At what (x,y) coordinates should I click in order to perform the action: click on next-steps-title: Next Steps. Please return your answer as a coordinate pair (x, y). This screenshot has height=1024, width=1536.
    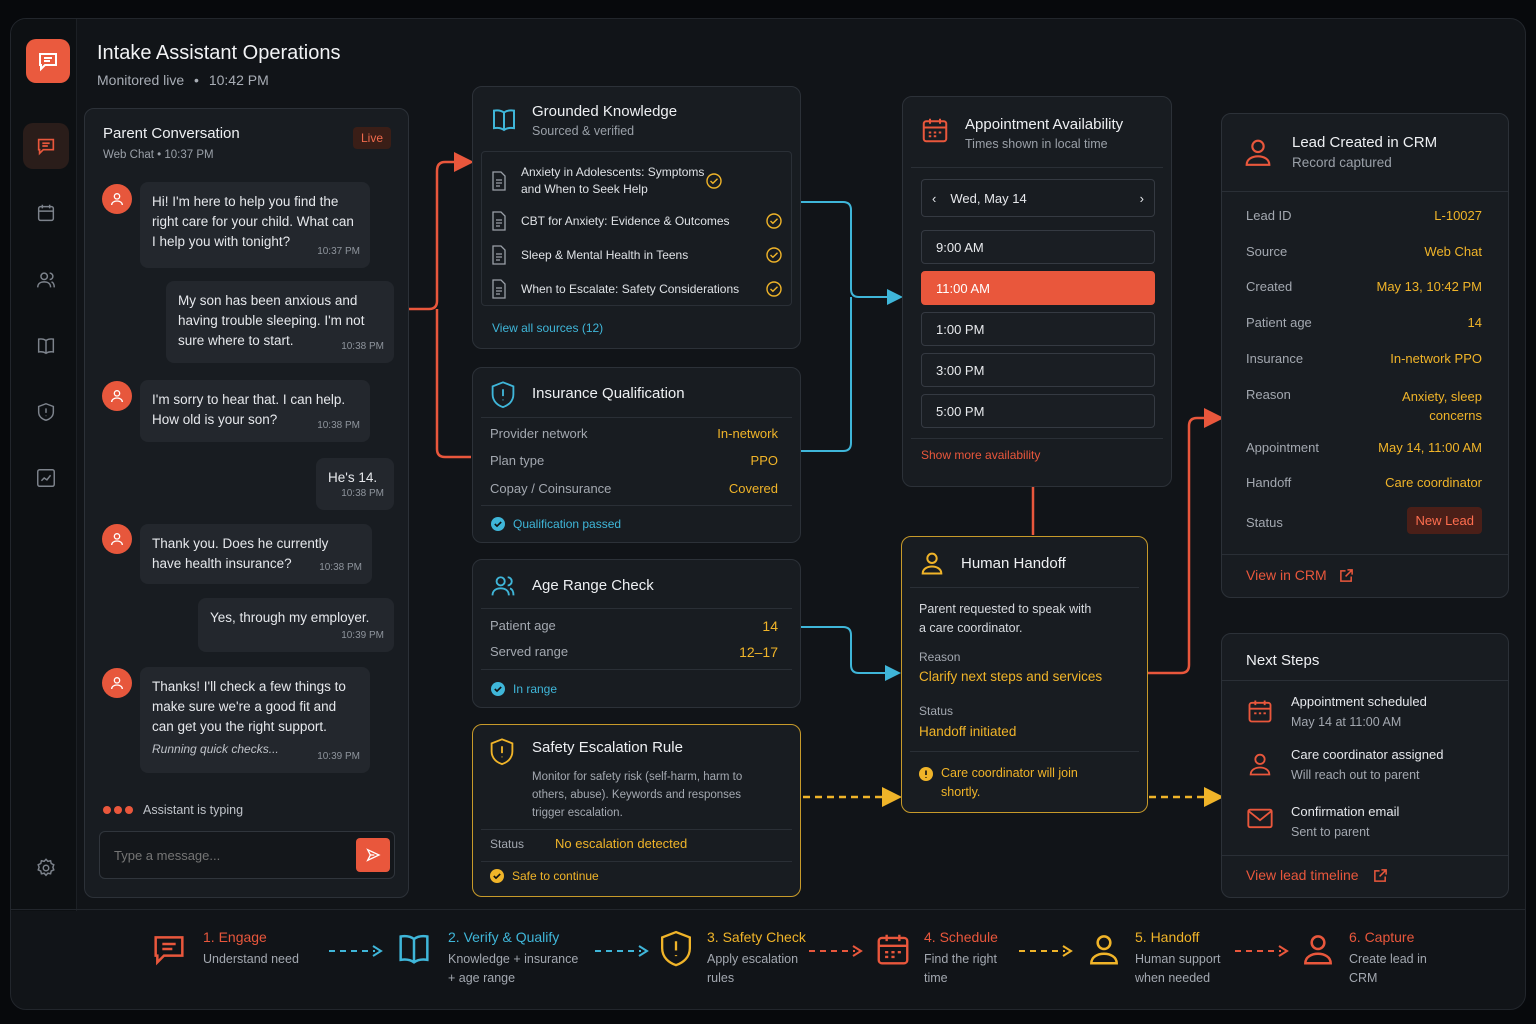
    Looking at the image, I should click on (1283, 660).